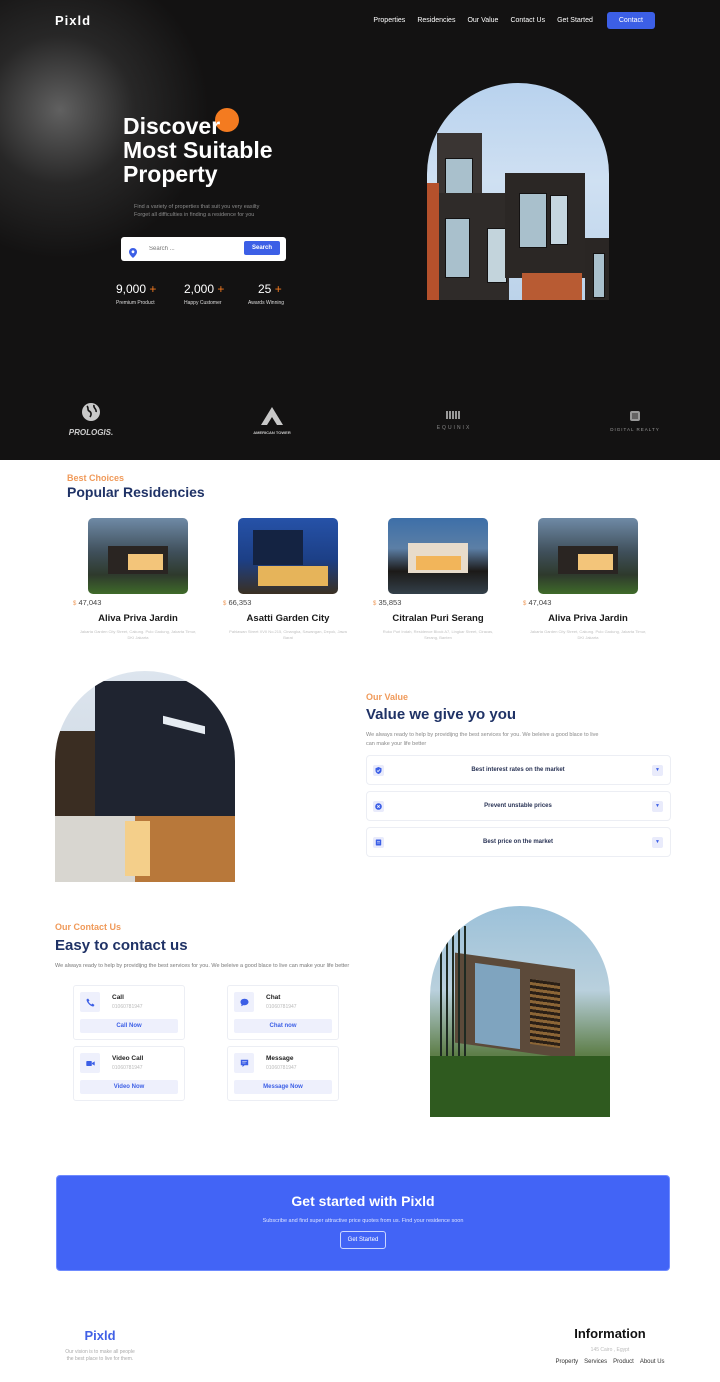 This screenshot has height=1382, width=720. What do you see at coordinates (623, 1362) in the screenshot?
I see `footer-link-product: Product` at bounding box center [623, 1362].